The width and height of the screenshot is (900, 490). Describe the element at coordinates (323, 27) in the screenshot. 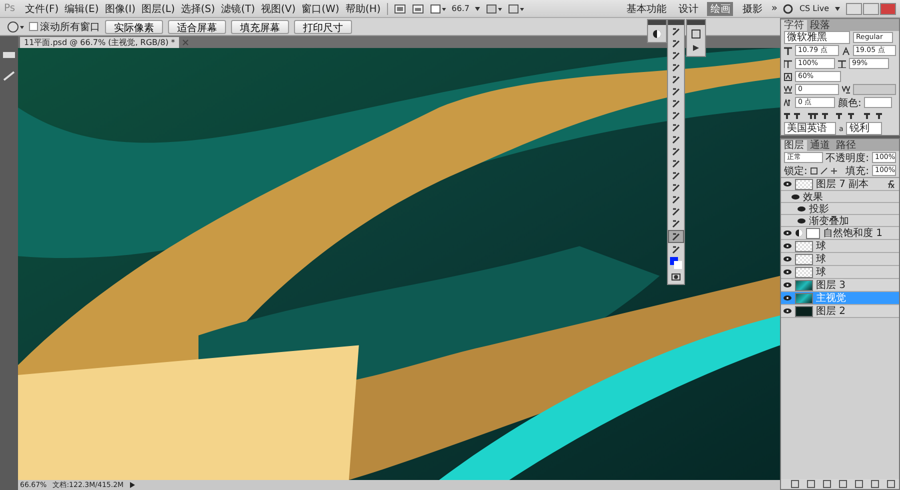

I see `zoom-preset-button: 打印尺寸` at that location.